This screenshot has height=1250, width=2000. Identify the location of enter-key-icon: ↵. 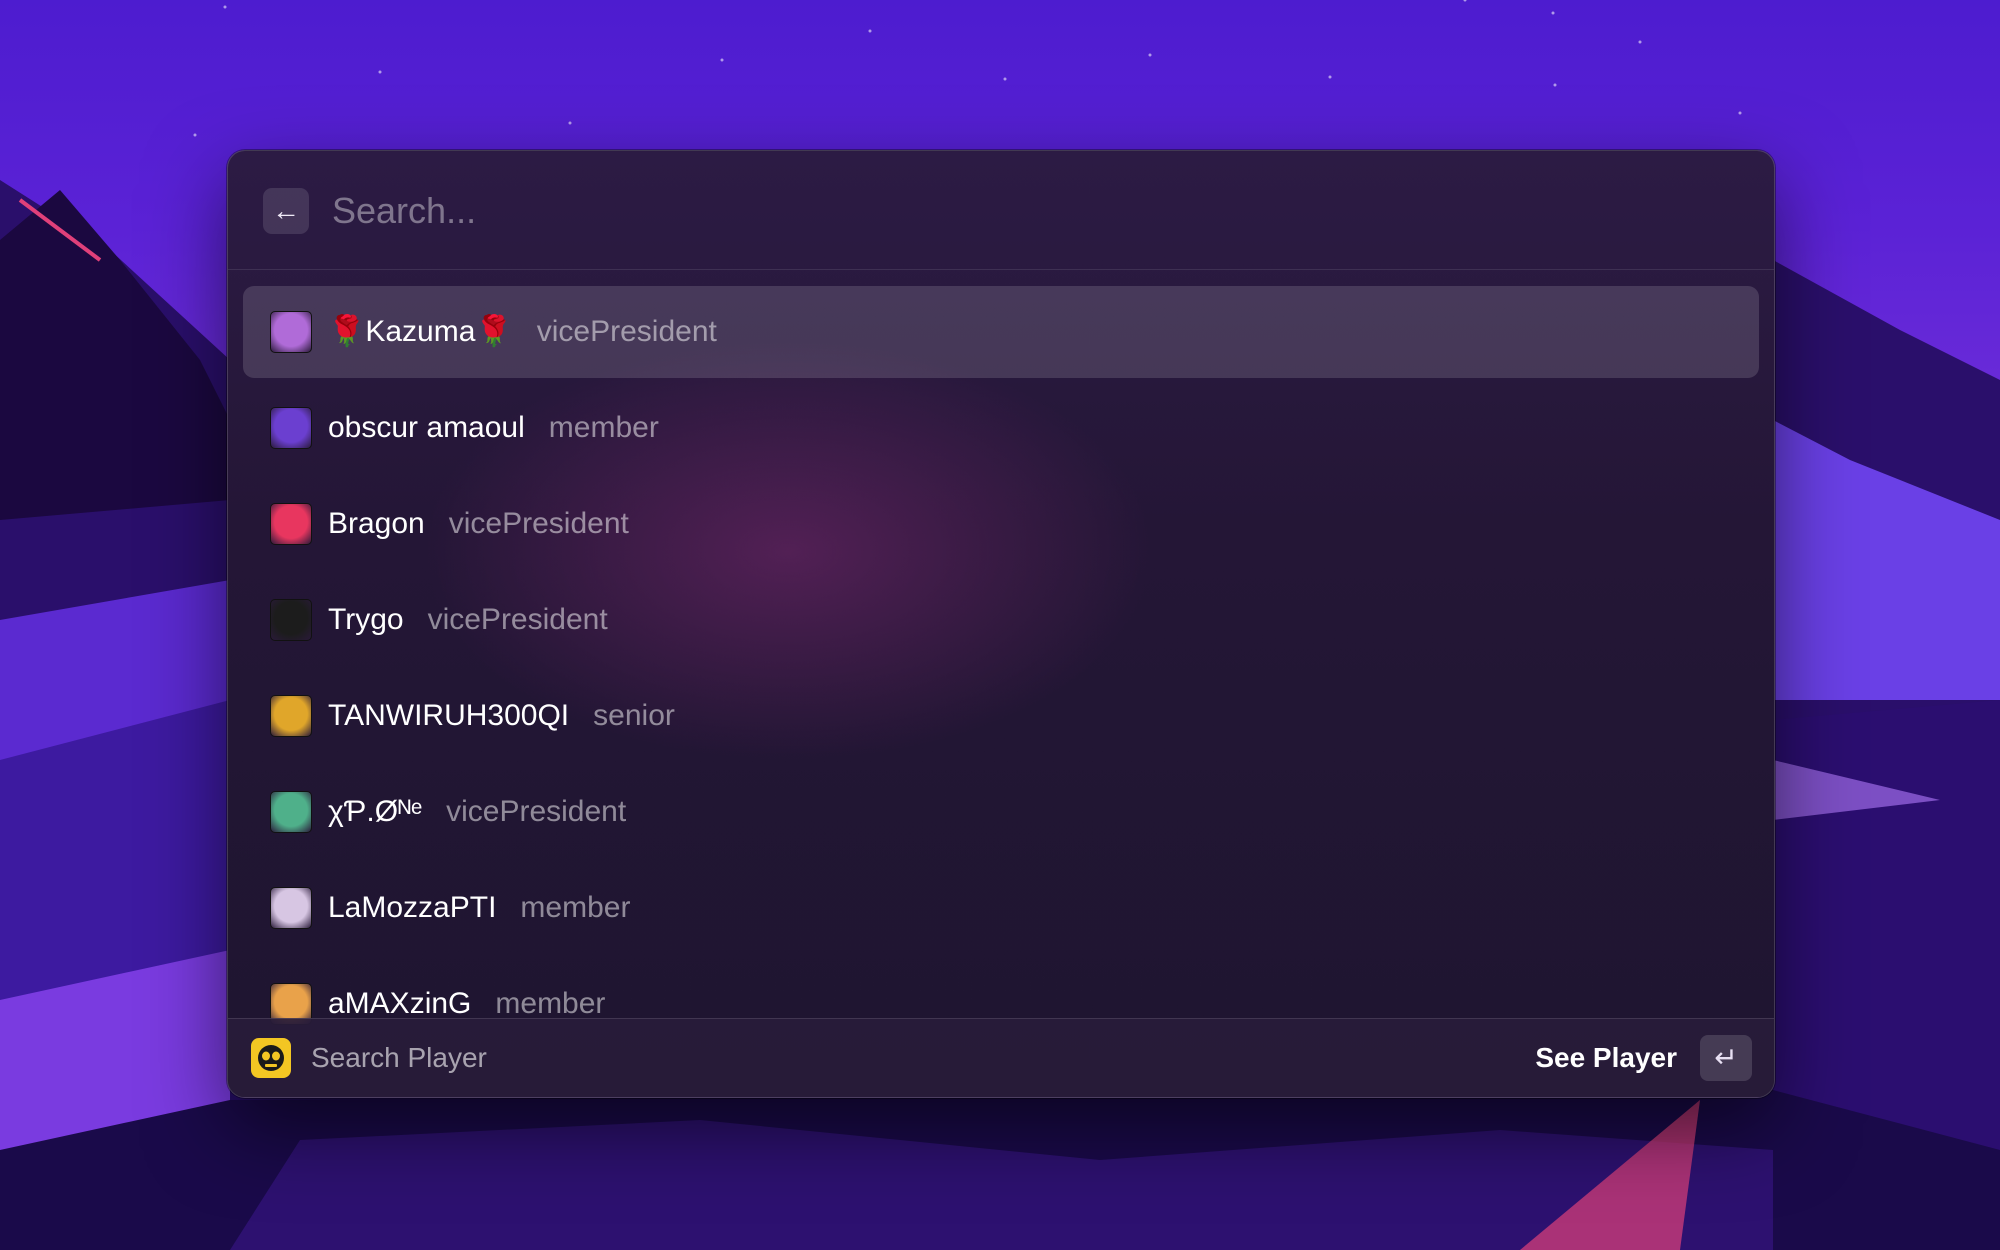
(1726, 1058).